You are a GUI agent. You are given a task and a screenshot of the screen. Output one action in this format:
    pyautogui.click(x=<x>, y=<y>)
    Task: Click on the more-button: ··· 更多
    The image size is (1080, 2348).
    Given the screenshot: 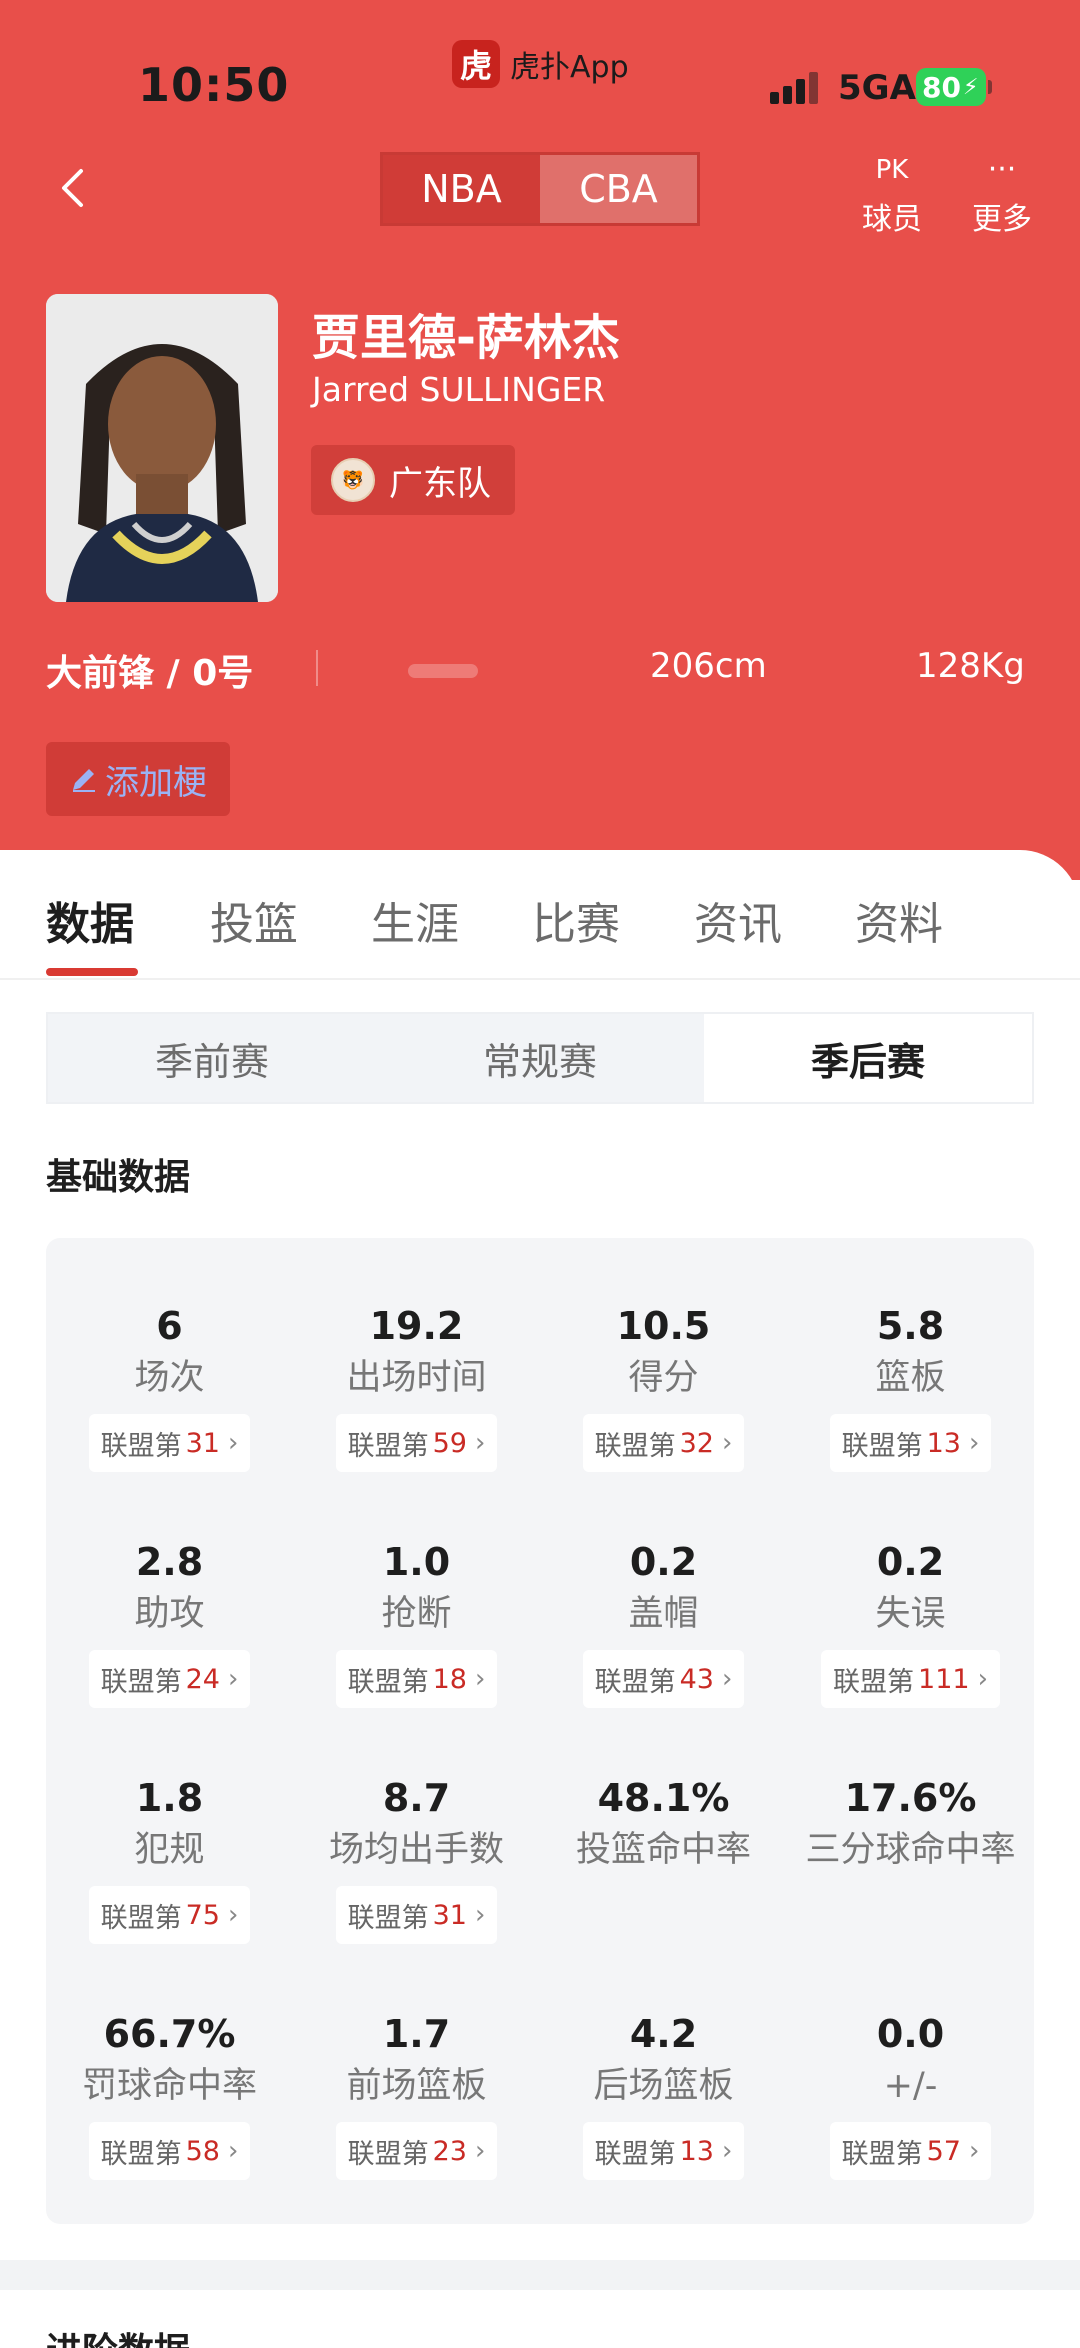 What is the action you would take?
    pyautogui.click(x=1002, y=194)
    